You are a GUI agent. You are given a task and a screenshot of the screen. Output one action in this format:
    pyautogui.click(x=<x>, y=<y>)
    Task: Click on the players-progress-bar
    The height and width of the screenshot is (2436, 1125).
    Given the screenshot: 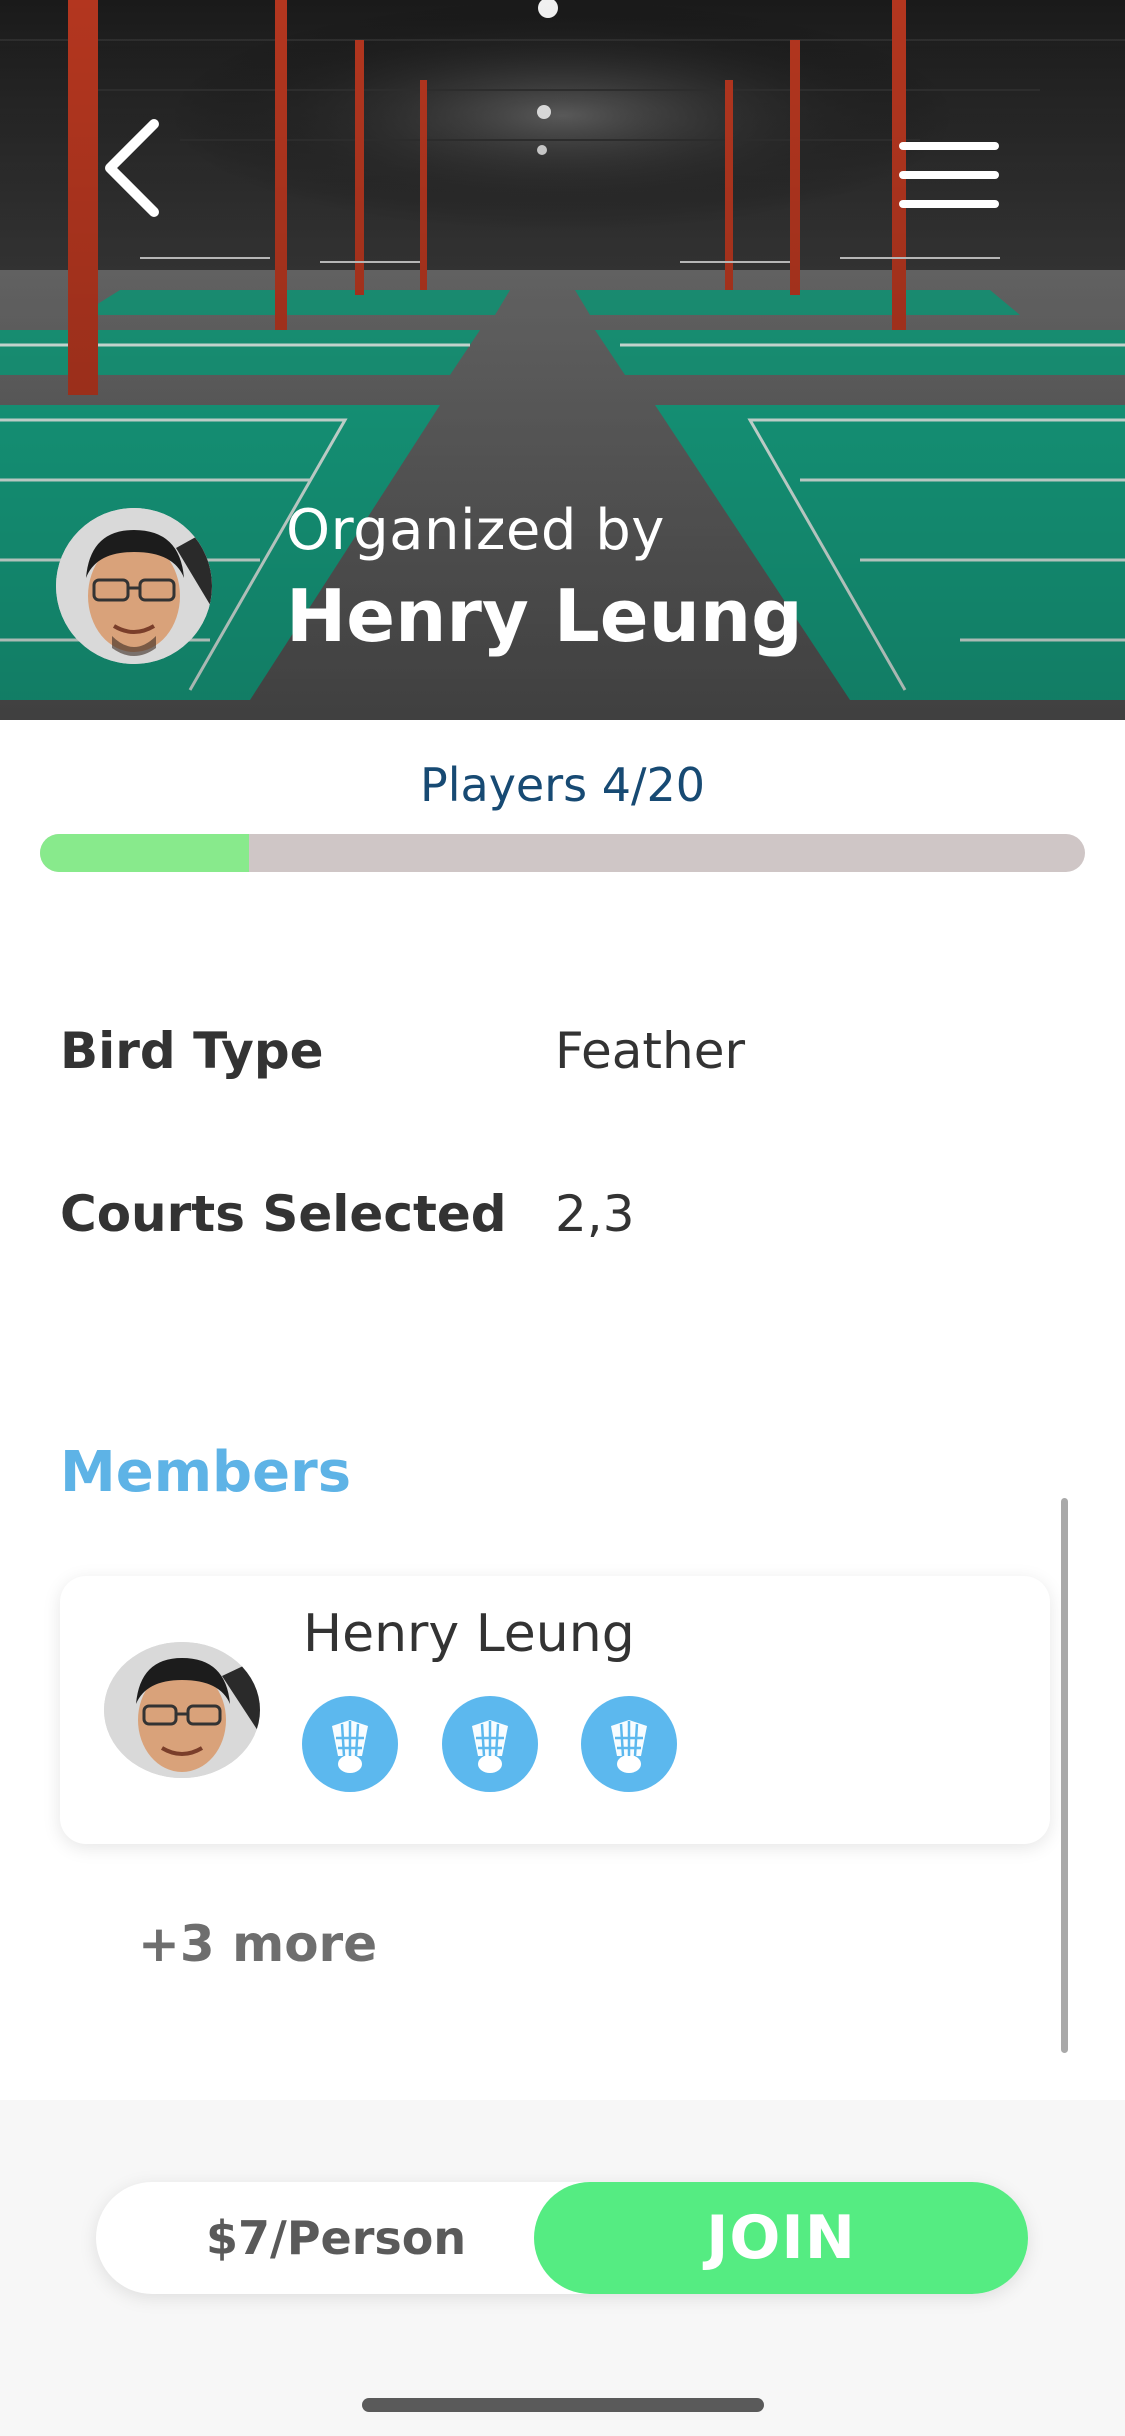 What is the action you would take?
    pyautogui.click(x=562, y=853)
    